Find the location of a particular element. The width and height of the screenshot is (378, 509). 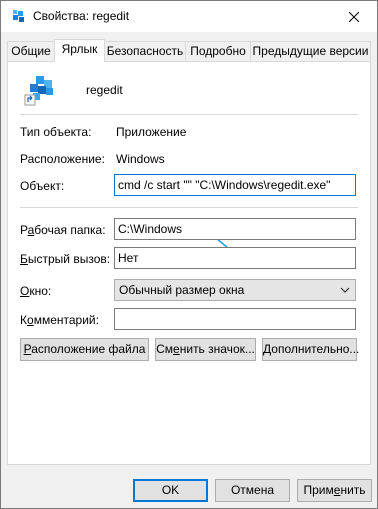

close-button is located at coordinates (354, 16).